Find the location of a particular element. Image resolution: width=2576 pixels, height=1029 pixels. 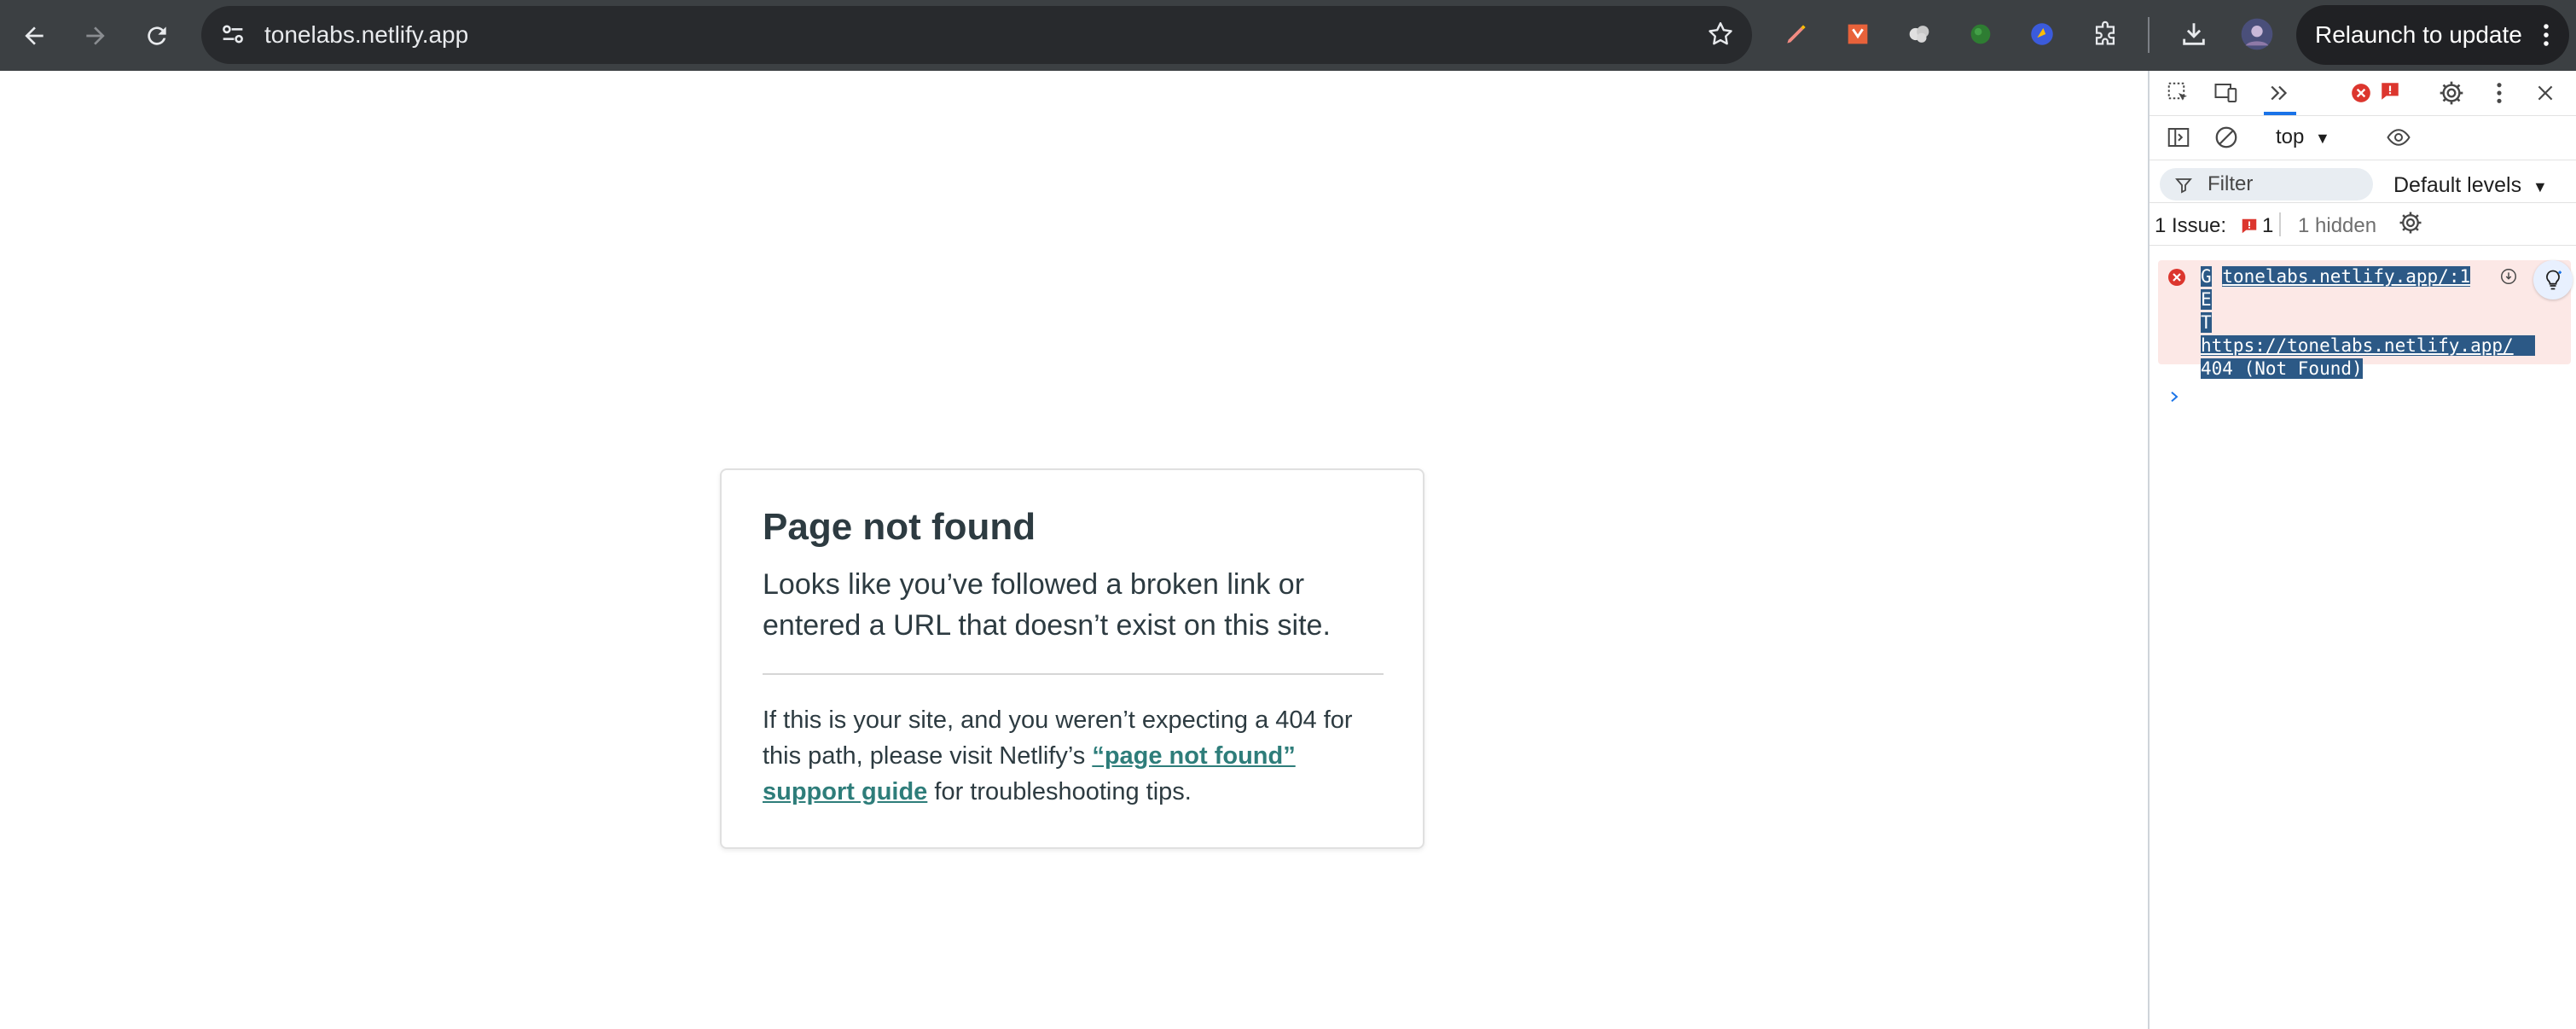

page-title: Page not found is located at coordinates (899, 527).